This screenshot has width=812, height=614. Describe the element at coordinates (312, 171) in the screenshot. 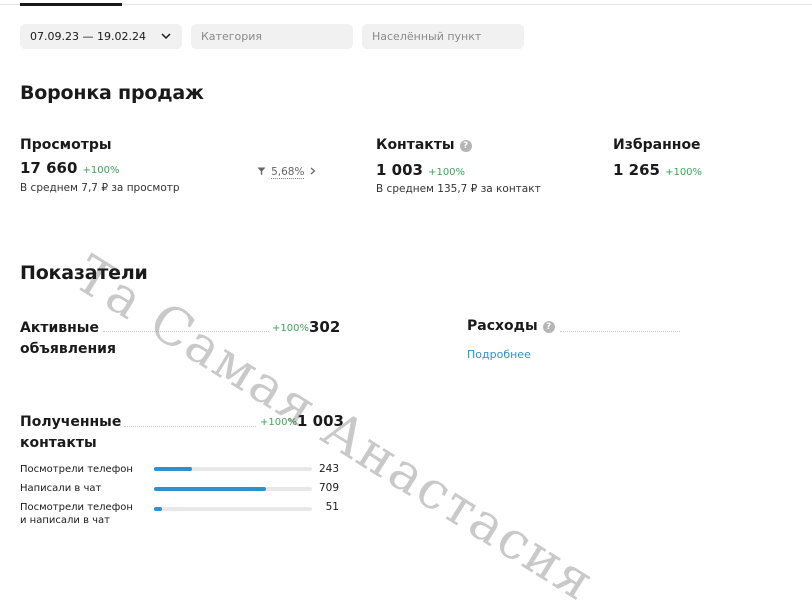

I see `chevron-right-icon` at that location.